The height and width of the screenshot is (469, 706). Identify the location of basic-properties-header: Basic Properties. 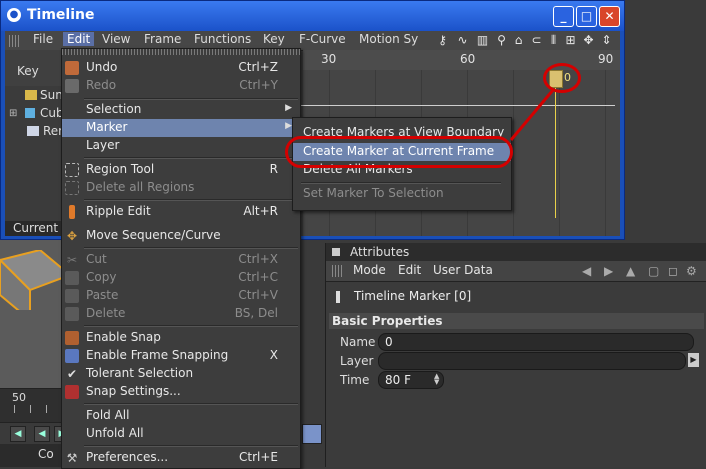
(516, 321).